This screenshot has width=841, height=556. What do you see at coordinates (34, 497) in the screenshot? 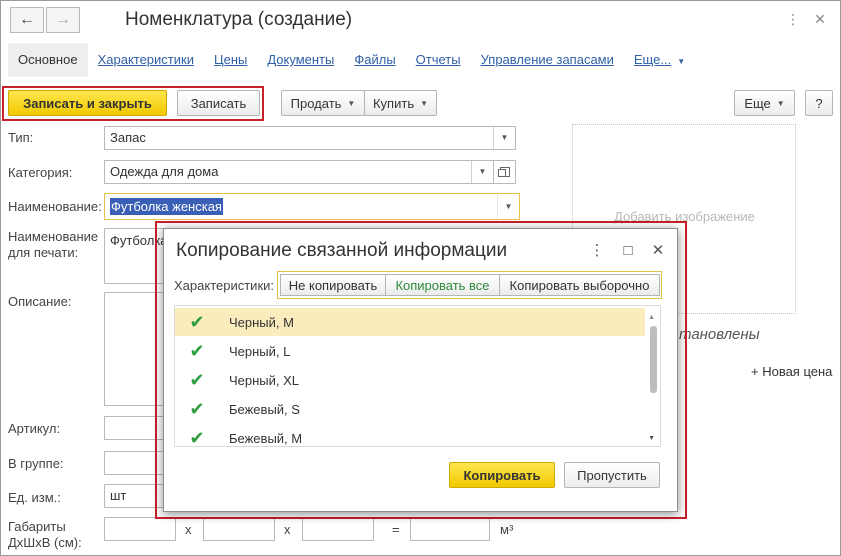
I see `unit-label: Ед. изм.:` at bounding box center [34, 497].